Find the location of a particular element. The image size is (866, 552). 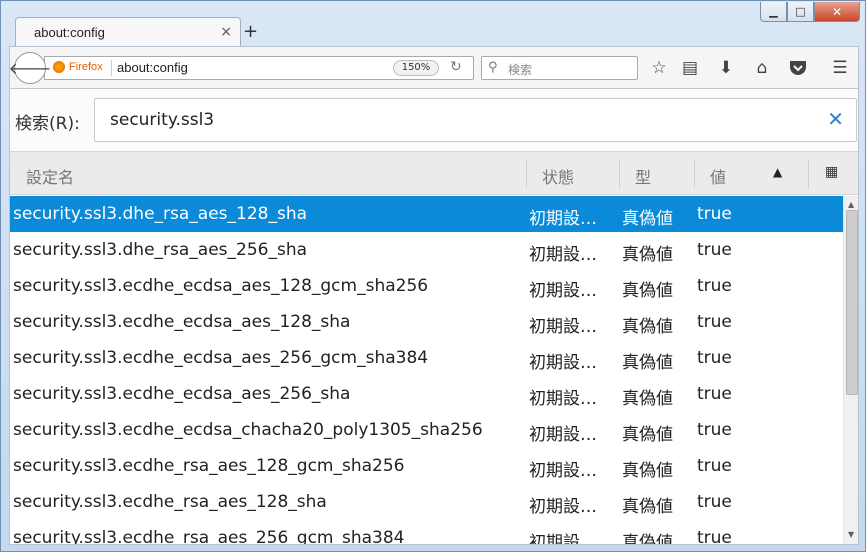

reading-list-icon: ▤ is located at coordinates (690, 68).